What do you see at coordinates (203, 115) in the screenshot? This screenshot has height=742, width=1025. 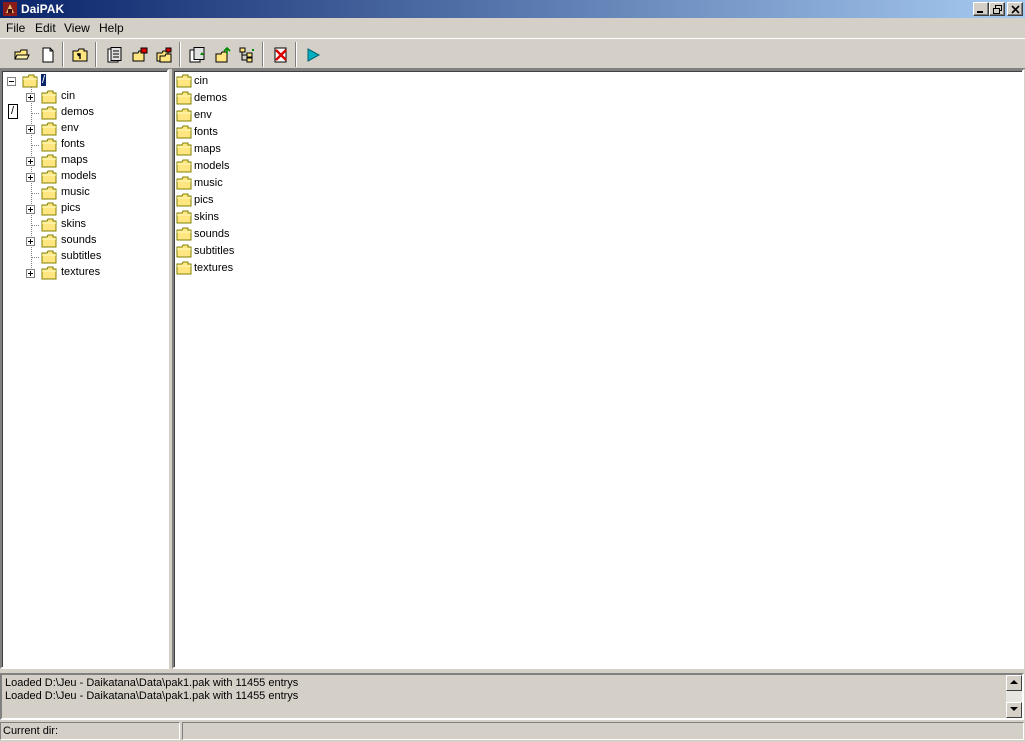 I see `list-item-label: env` at bounding box center [203, 115].